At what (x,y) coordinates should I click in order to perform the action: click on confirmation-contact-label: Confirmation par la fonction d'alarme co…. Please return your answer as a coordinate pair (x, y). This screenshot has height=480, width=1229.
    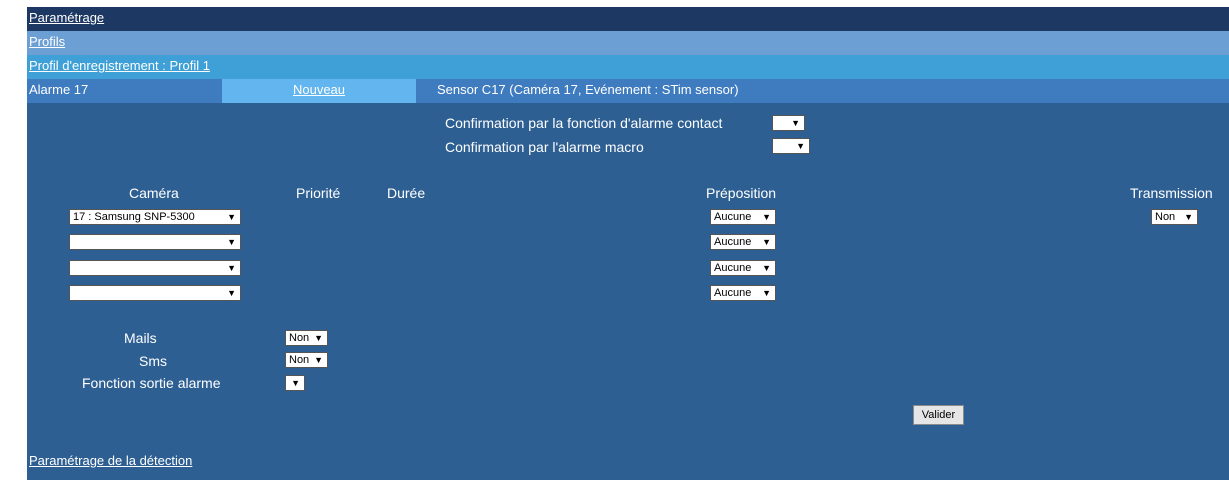
    Looking at the image, I should click on (584, 123).